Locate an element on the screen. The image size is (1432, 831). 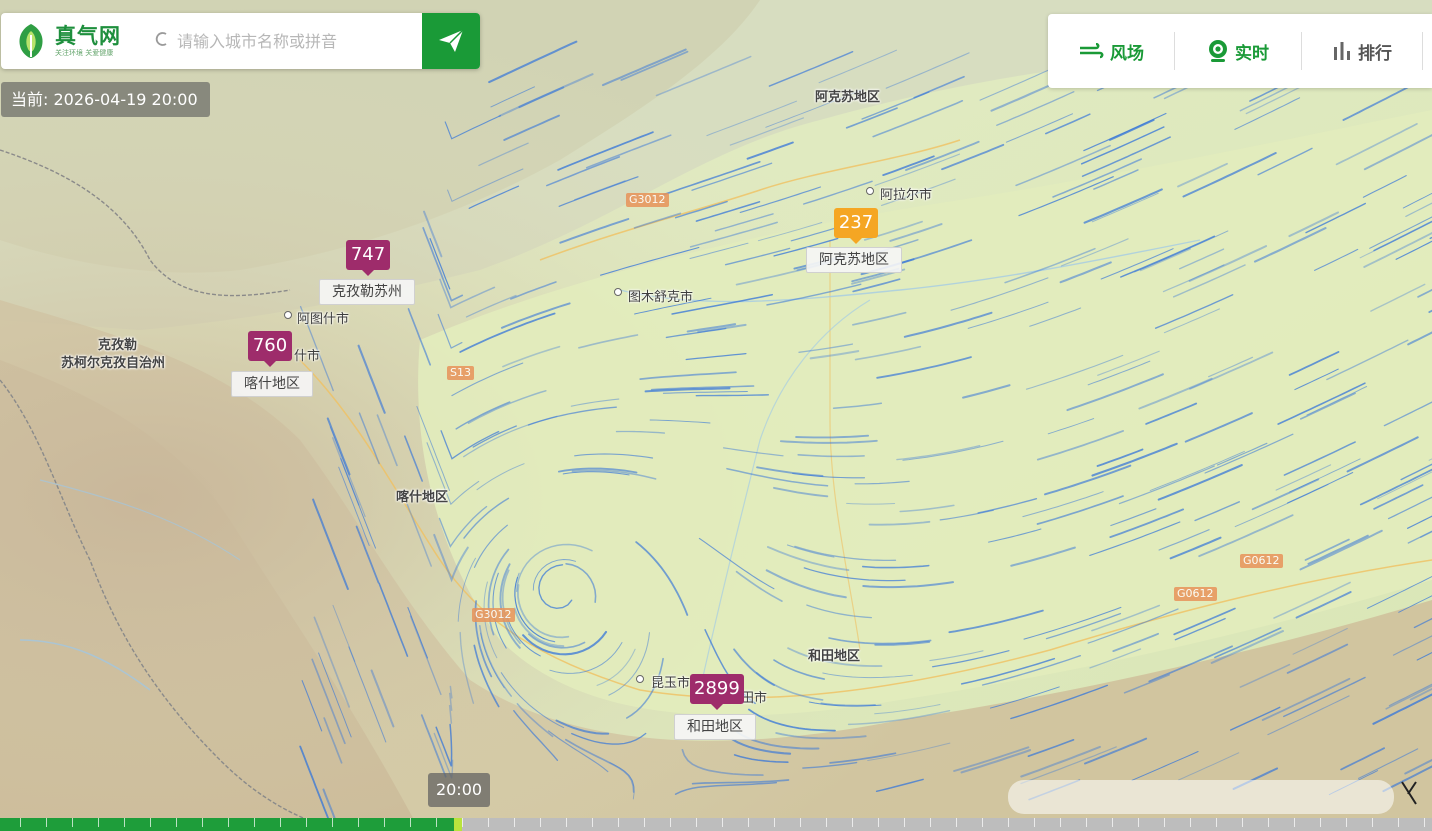
aqi-marker: 237 is located at coordinates (856, 226).